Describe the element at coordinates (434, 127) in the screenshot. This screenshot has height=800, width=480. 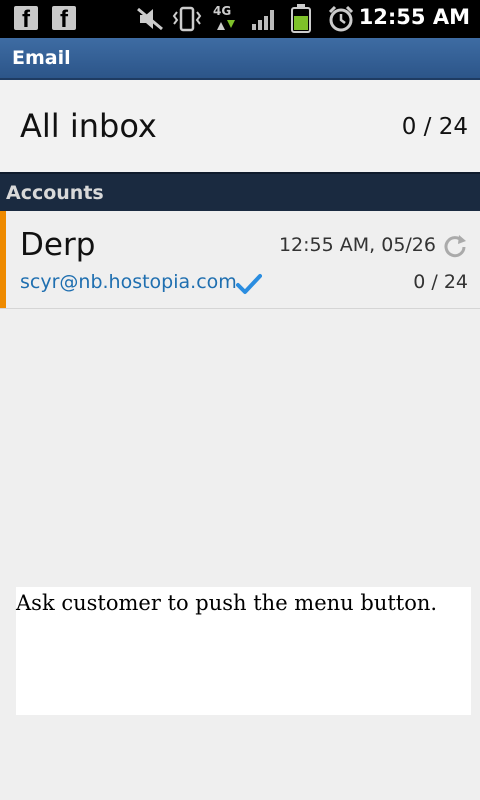
I see `all-inbox-count: 0 / 24` at that location.